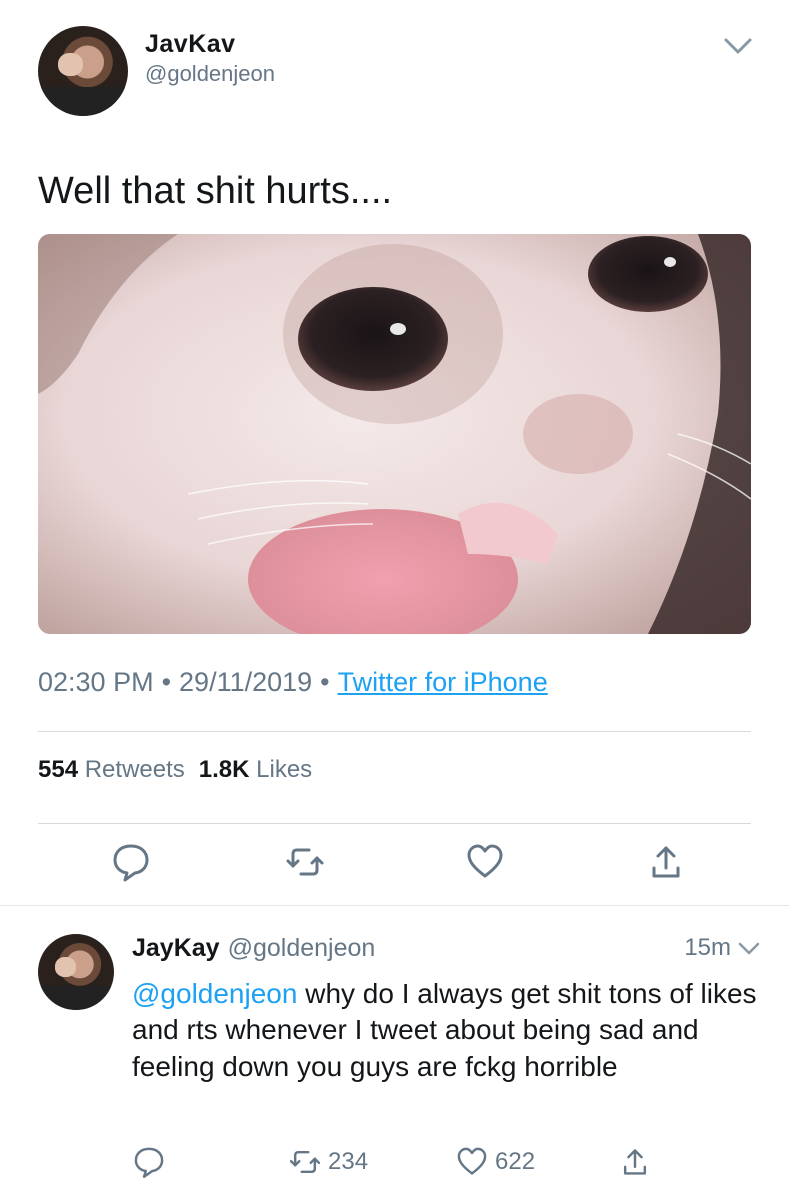 The width and height of the screenshot is (789, 1200). I want to click on reply-like-count: 622, so click(515, 1161).